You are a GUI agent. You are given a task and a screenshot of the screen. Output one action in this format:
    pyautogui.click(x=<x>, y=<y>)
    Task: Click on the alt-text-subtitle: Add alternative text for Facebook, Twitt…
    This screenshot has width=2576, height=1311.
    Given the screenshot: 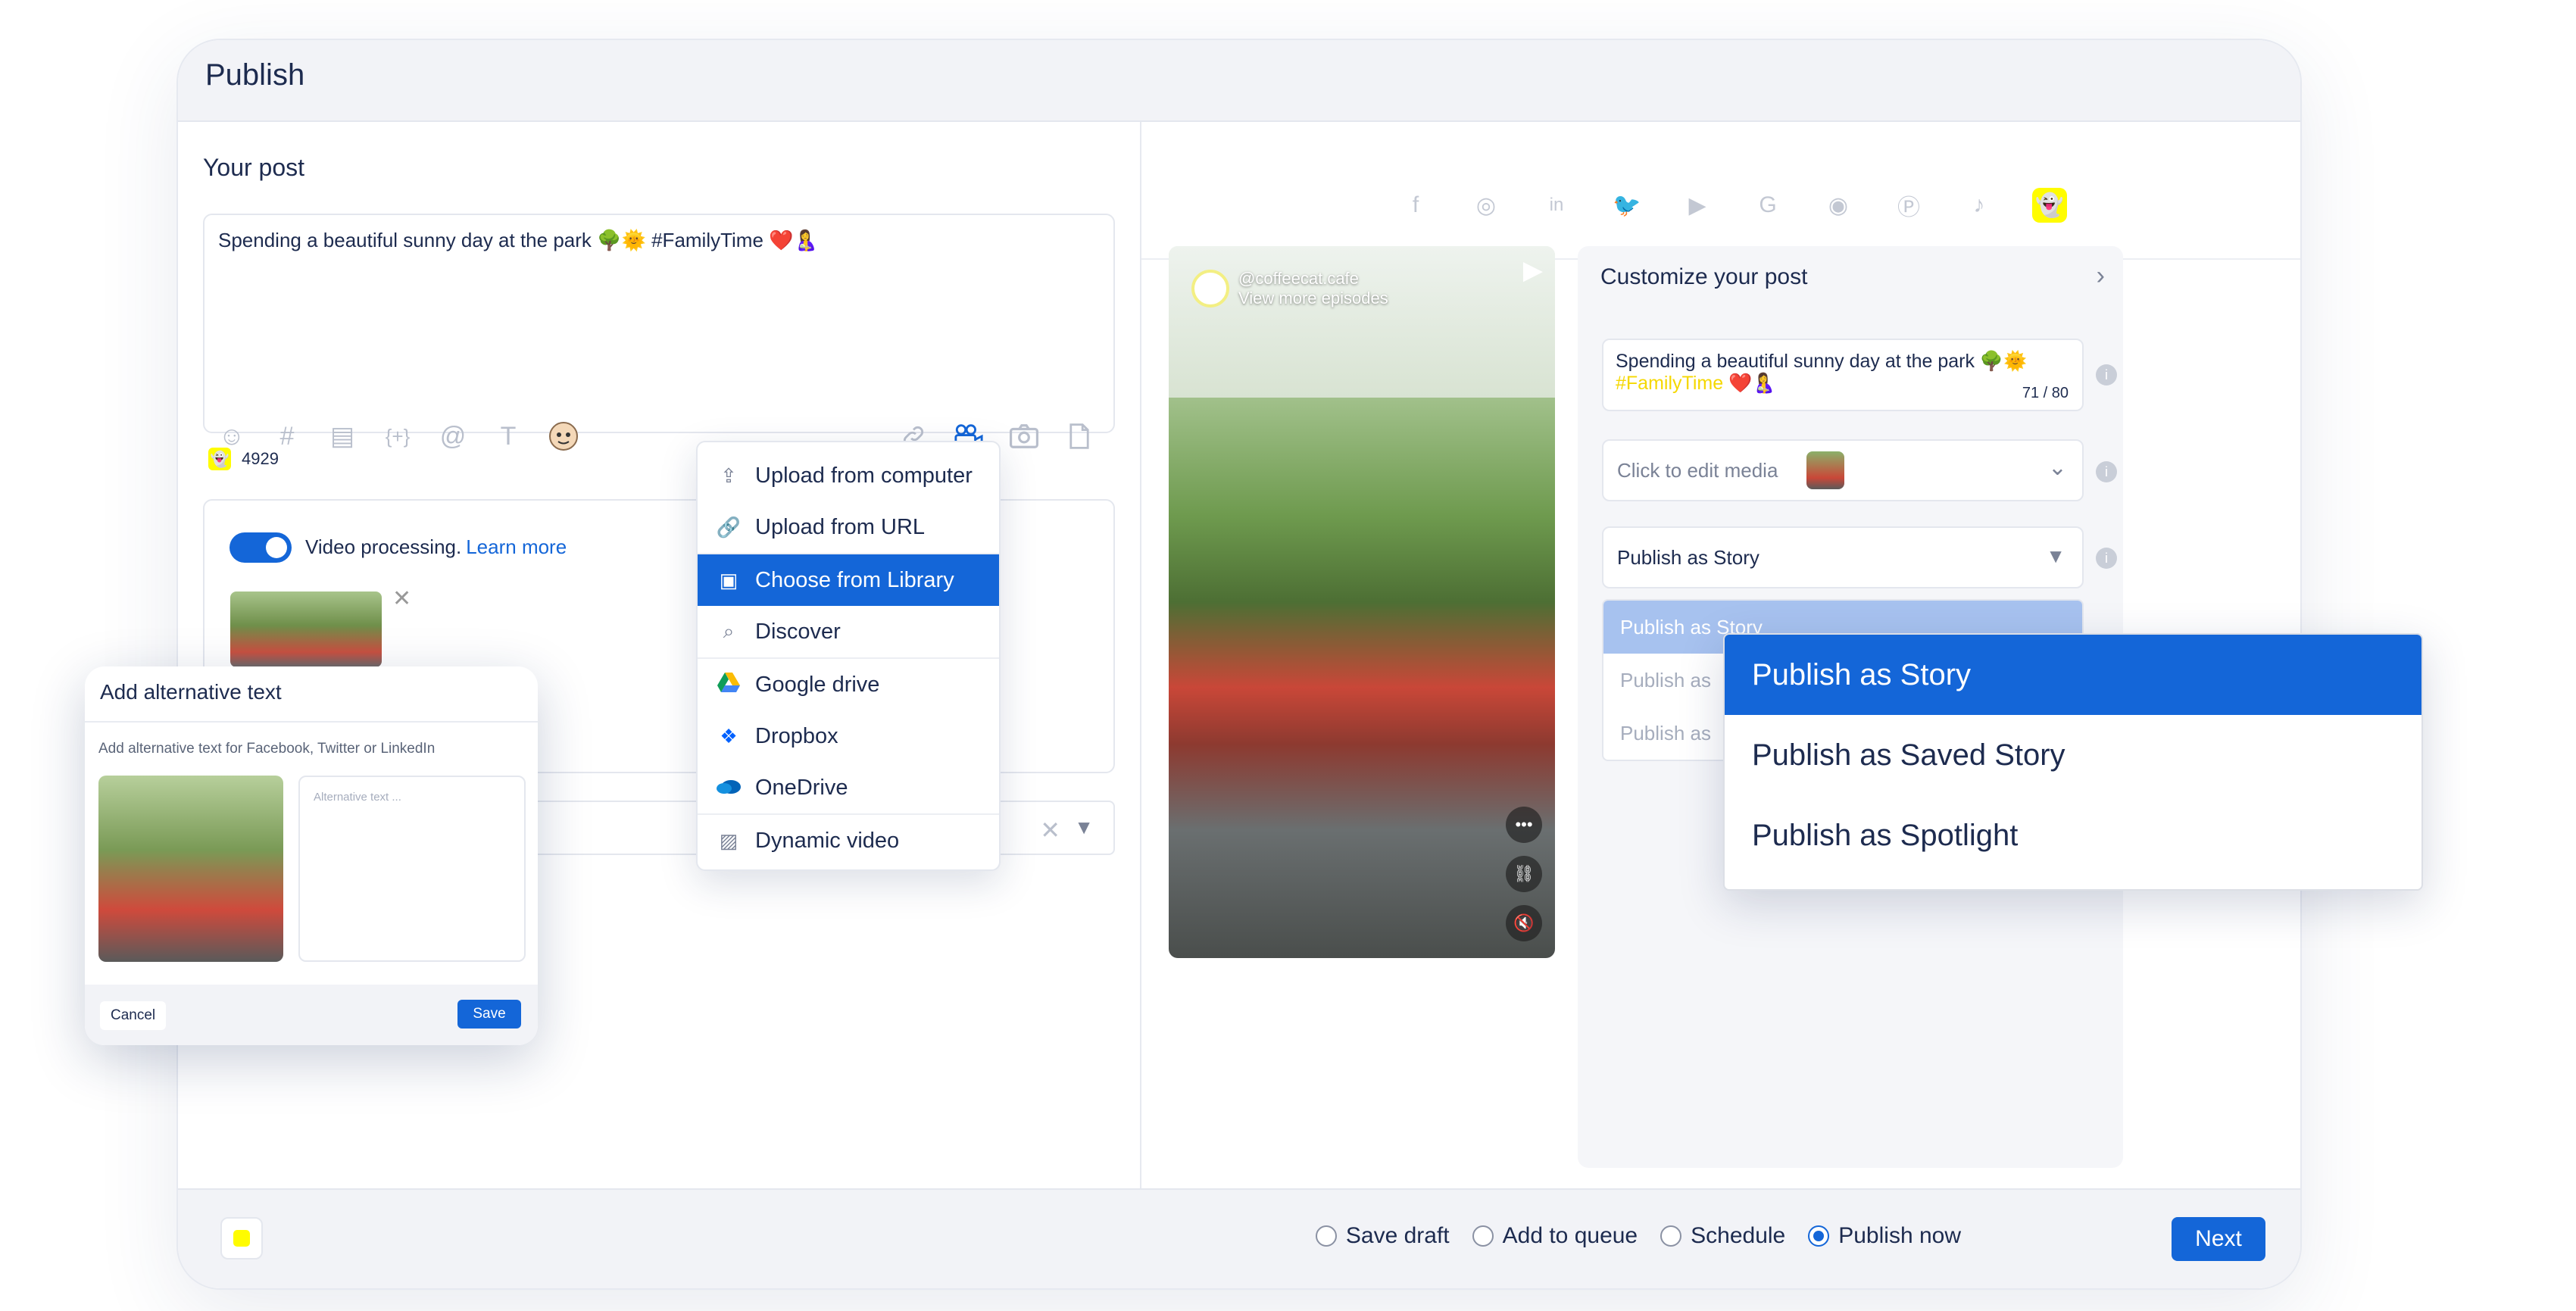 What is the action you would take?
    pyautogui.click(x=267, y=749)
    